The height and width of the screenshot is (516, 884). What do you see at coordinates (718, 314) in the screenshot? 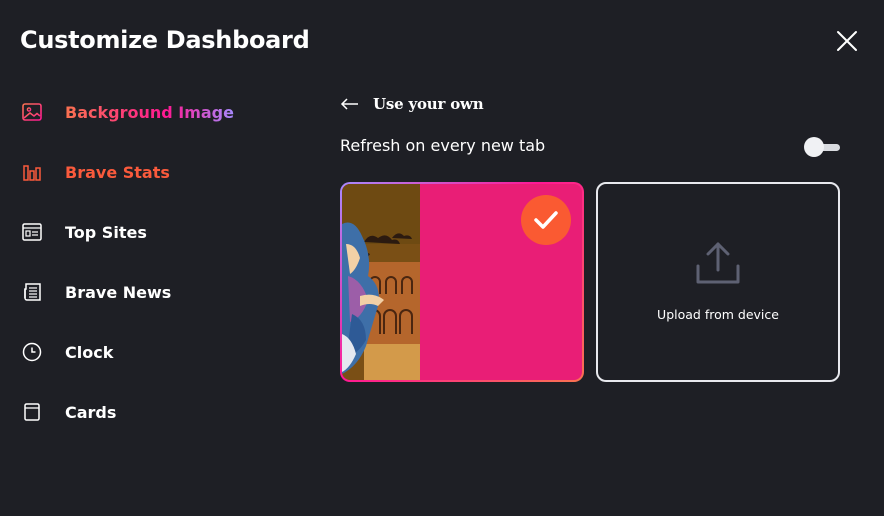
I see `upload-label: Upload from device` at bounding box center [718, 314].